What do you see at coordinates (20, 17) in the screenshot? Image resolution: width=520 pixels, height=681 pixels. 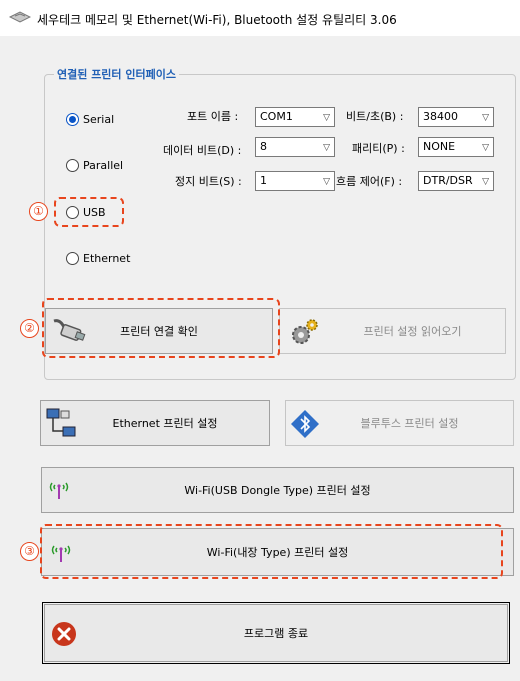 I see `printer-icon` at bounding box center [20, 17].